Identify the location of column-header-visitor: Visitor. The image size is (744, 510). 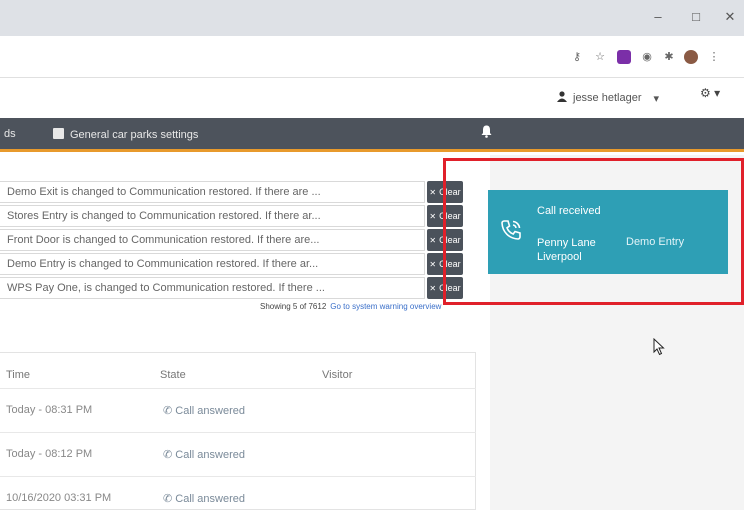
(337, 375).